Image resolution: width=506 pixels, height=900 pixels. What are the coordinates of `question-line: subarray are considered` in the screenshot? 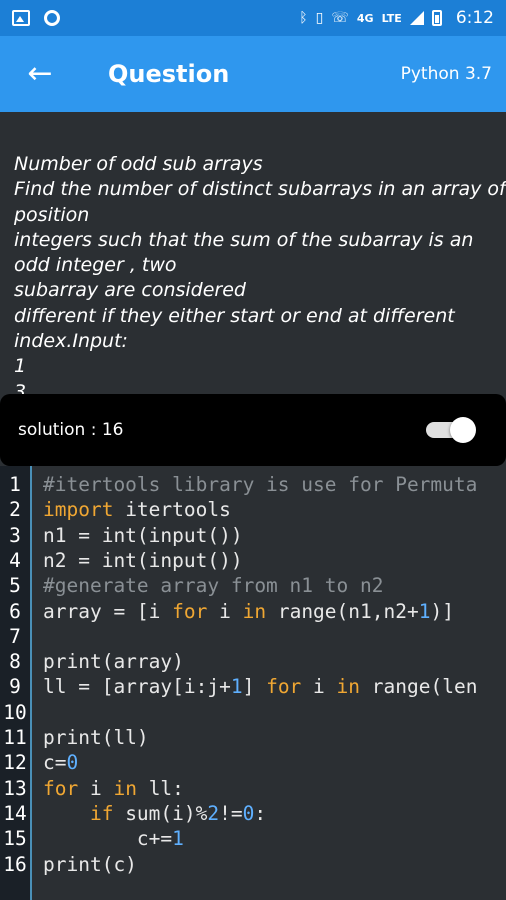 It's located at (130, 290).